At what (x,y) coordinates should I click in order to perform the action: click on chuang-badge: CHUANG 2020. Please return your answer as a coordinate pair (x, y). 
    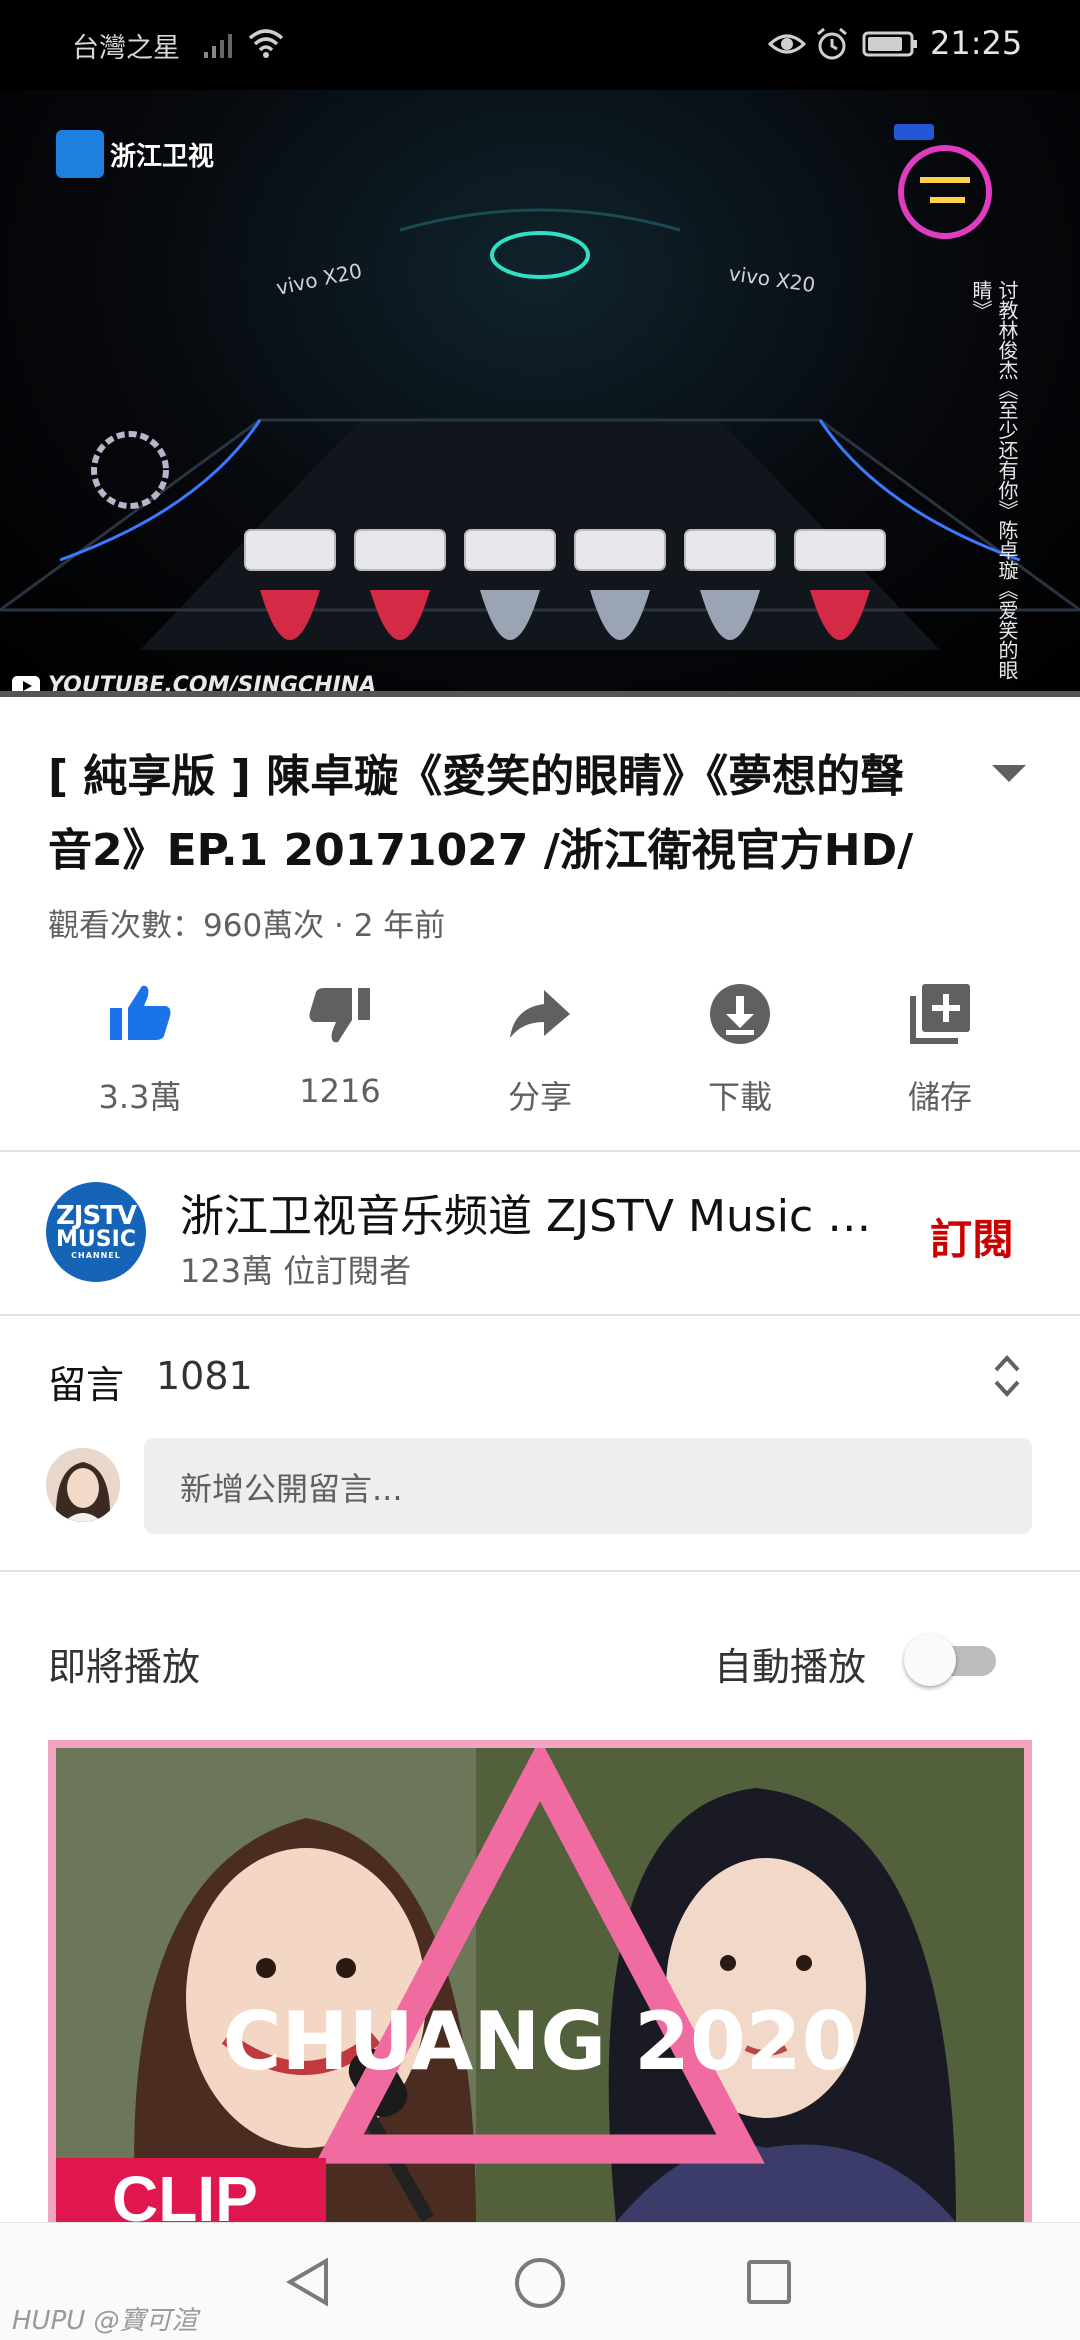
    Looking at the image, I should click on (540, 1956).